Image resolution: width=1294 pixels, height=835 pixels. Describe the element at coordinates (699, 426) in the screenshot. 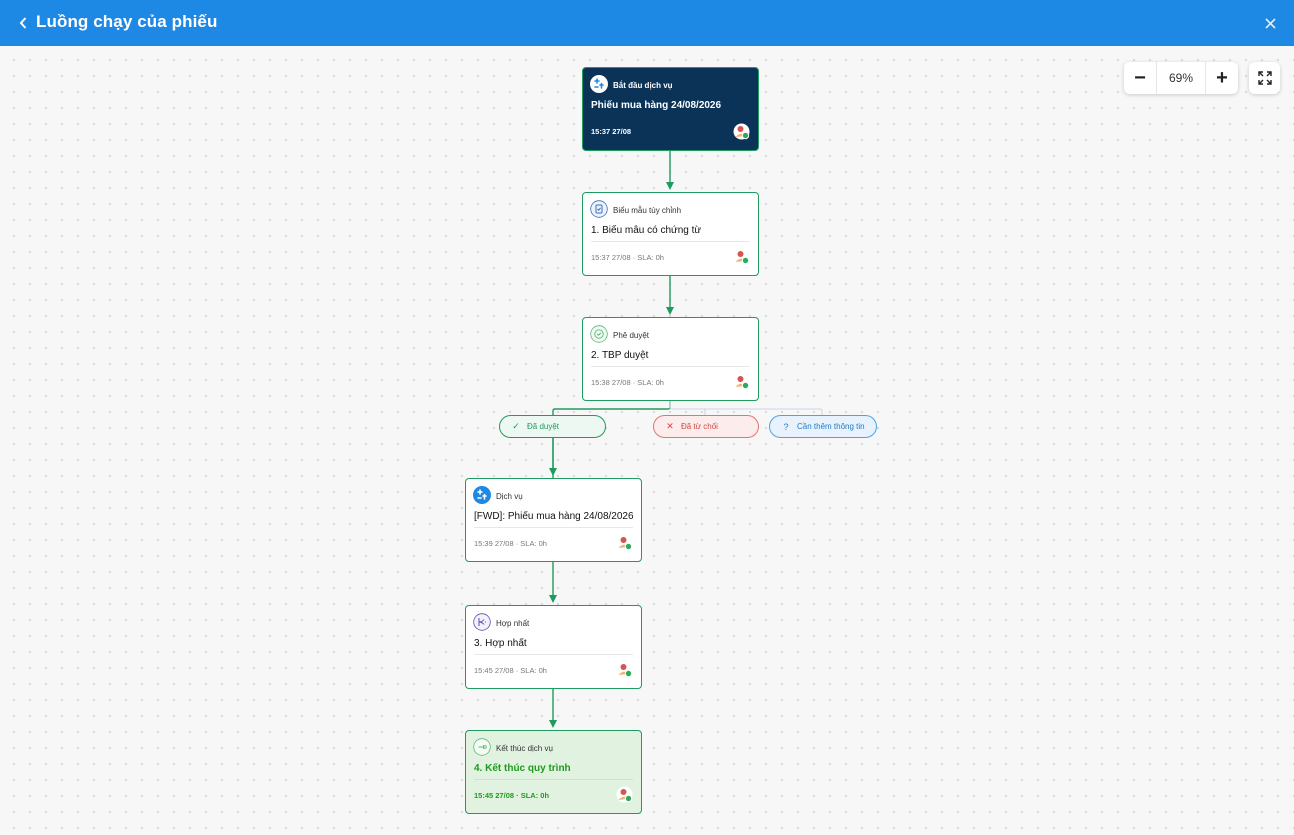

I see `branch-label: Đã từ chối` at that location.